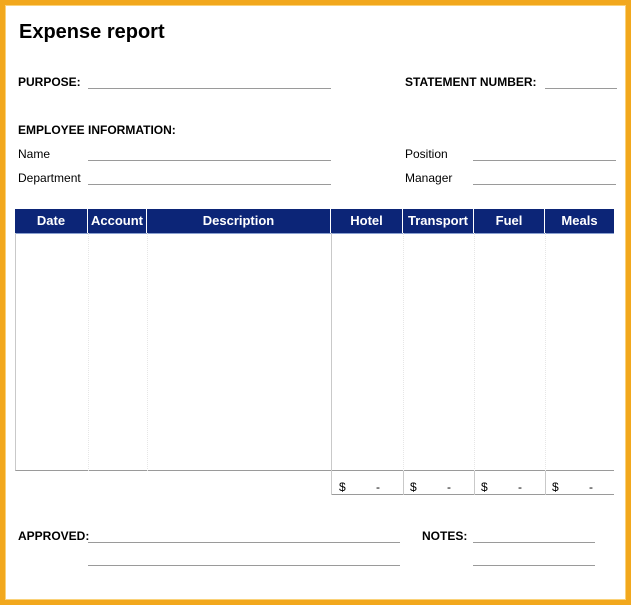 The width and height of the screenshot is (631, 605). I want to click on meals-total-value: -, so click(591, 483).